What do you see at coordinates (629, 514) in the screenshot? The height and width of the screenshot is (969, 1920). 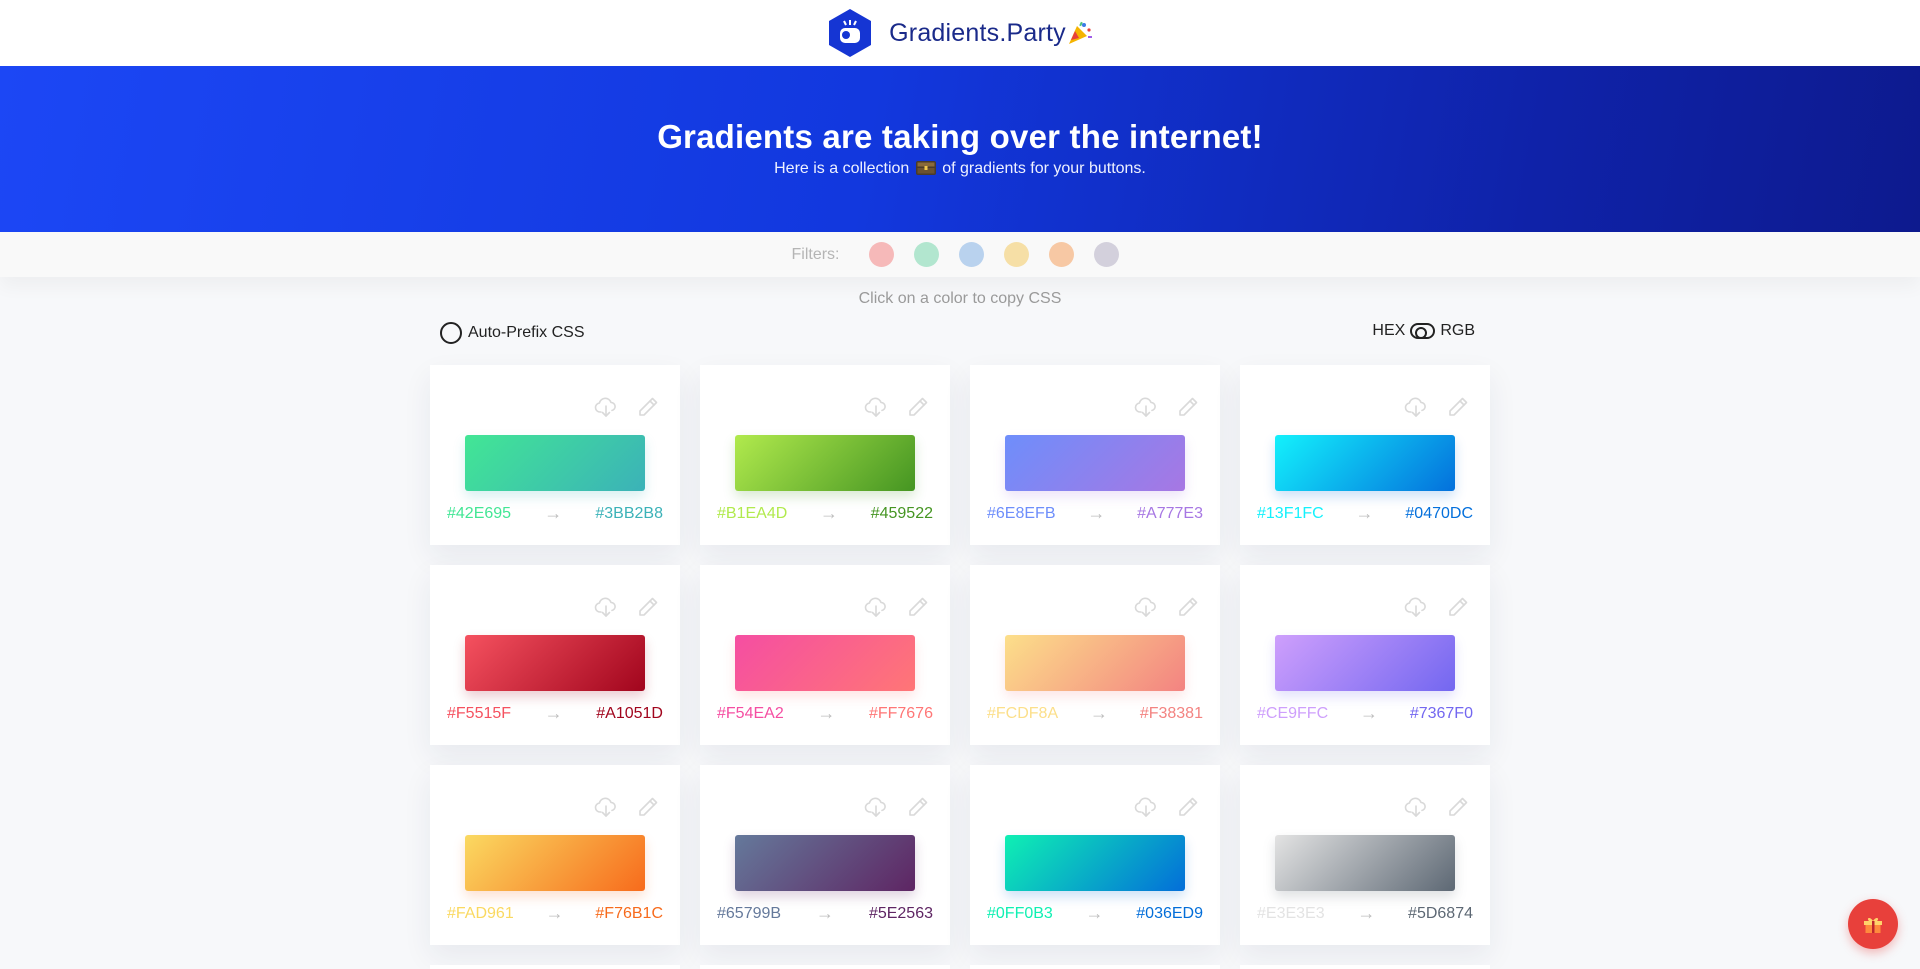 I see `gradient-to-code: #3BB2B8` at bounding box center [629, 514].